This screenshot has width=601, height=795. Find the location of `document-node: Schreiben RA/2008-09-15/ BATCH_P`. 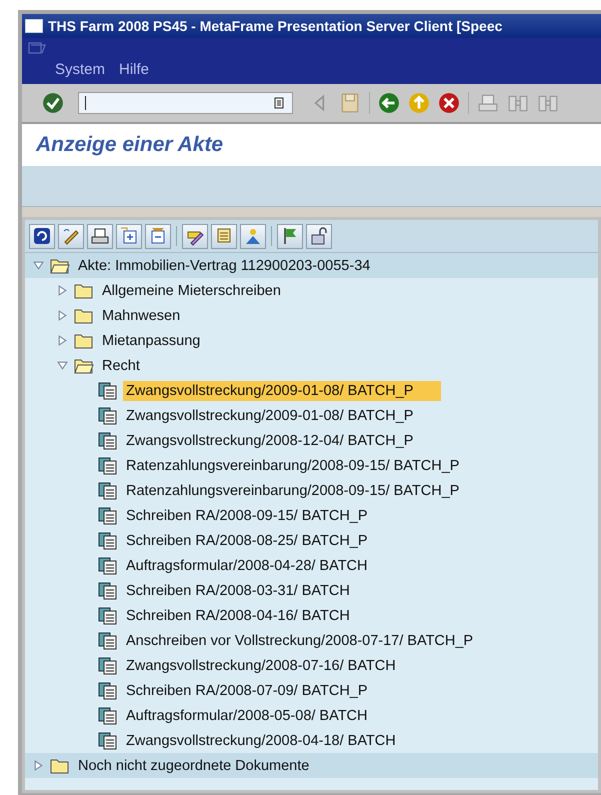

document-node: Schreiben RA/2008-09-15/ BATCH_P is located at coordinates (247, 516).